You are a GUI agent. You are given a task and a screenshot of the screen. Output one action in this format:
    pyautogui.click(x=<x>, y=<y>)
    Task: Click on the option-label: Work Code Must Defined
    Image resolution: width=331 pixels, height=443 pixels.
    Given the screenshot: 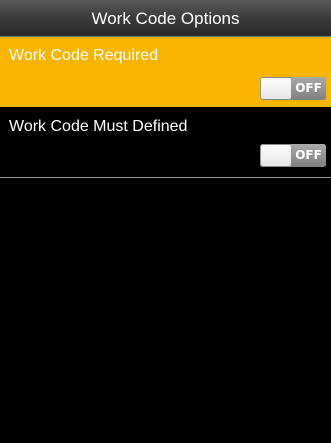 What is the action you would take?
    pyautogui.click(x=98, y=126)
    